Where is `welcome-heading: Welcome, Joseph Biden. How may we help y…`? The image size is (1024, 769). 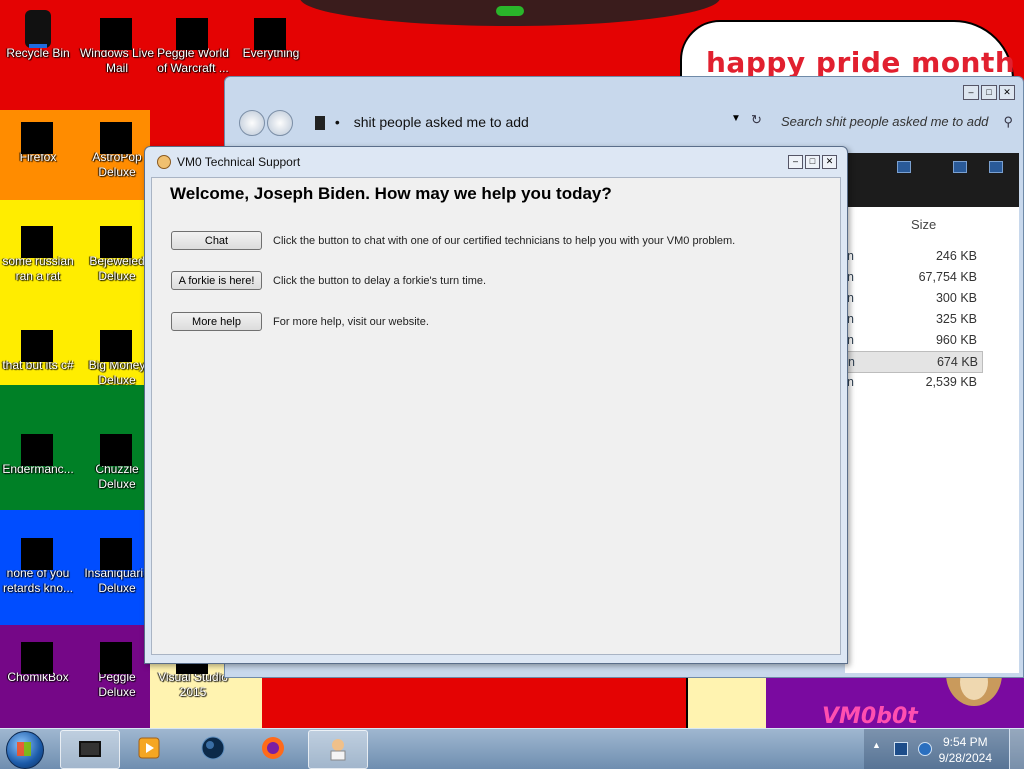 welcome-heading: Welcome, Joseph Biden. How may we help y… is located at coordinates (391, 193).